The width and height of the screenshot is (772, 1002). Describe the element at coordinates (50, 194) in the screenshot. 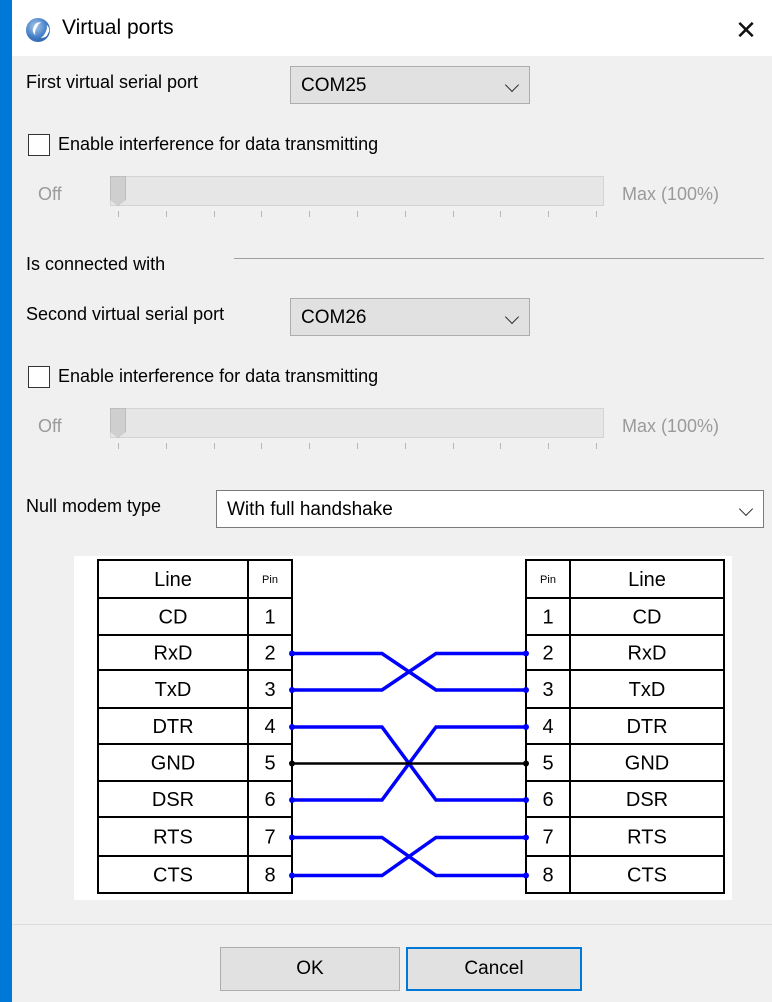

I see `first-slider-min-label: Off` at that location.